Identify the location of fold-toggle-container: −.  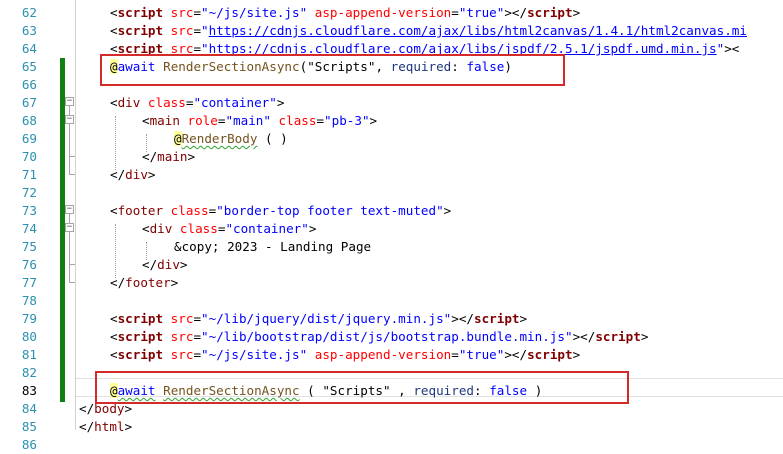
(69, 227).